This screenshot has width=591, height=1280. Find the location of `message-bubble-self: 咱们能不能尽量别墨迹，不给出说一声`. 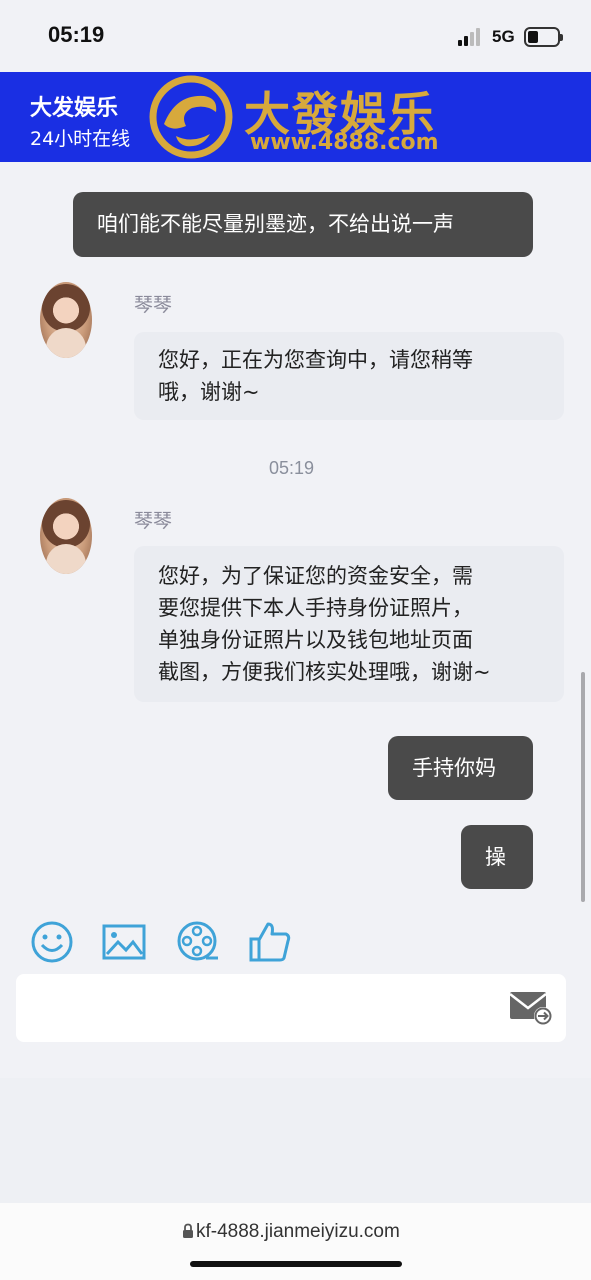

message-bubble-self: 咱们能不能尽量别墨迹，不给出说一声 is located at coordinates (303, 224).